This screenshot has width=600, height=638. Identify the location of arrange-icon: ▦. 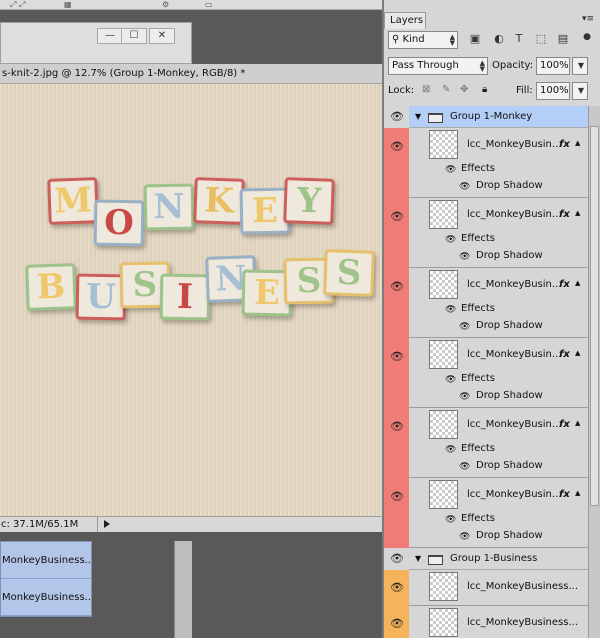
(68, 4).